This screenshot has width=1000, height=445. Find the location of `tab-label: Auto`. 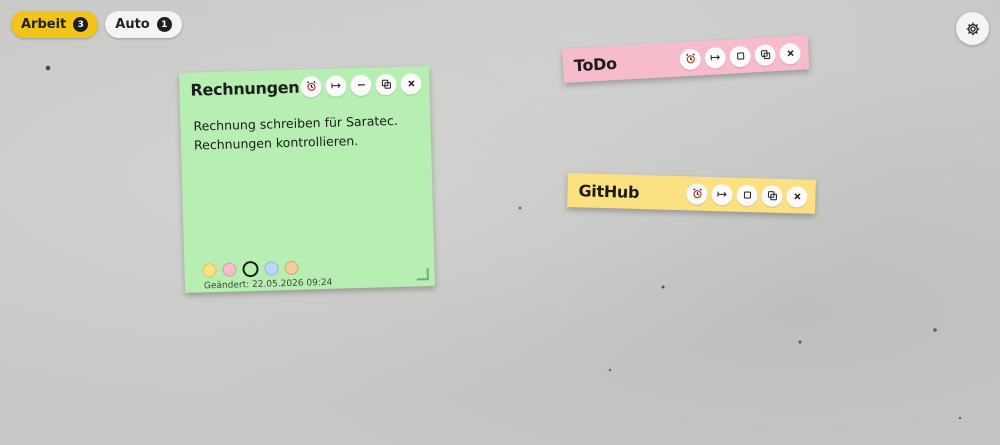

tab-label: Auto is located at coordinates (132, 24).